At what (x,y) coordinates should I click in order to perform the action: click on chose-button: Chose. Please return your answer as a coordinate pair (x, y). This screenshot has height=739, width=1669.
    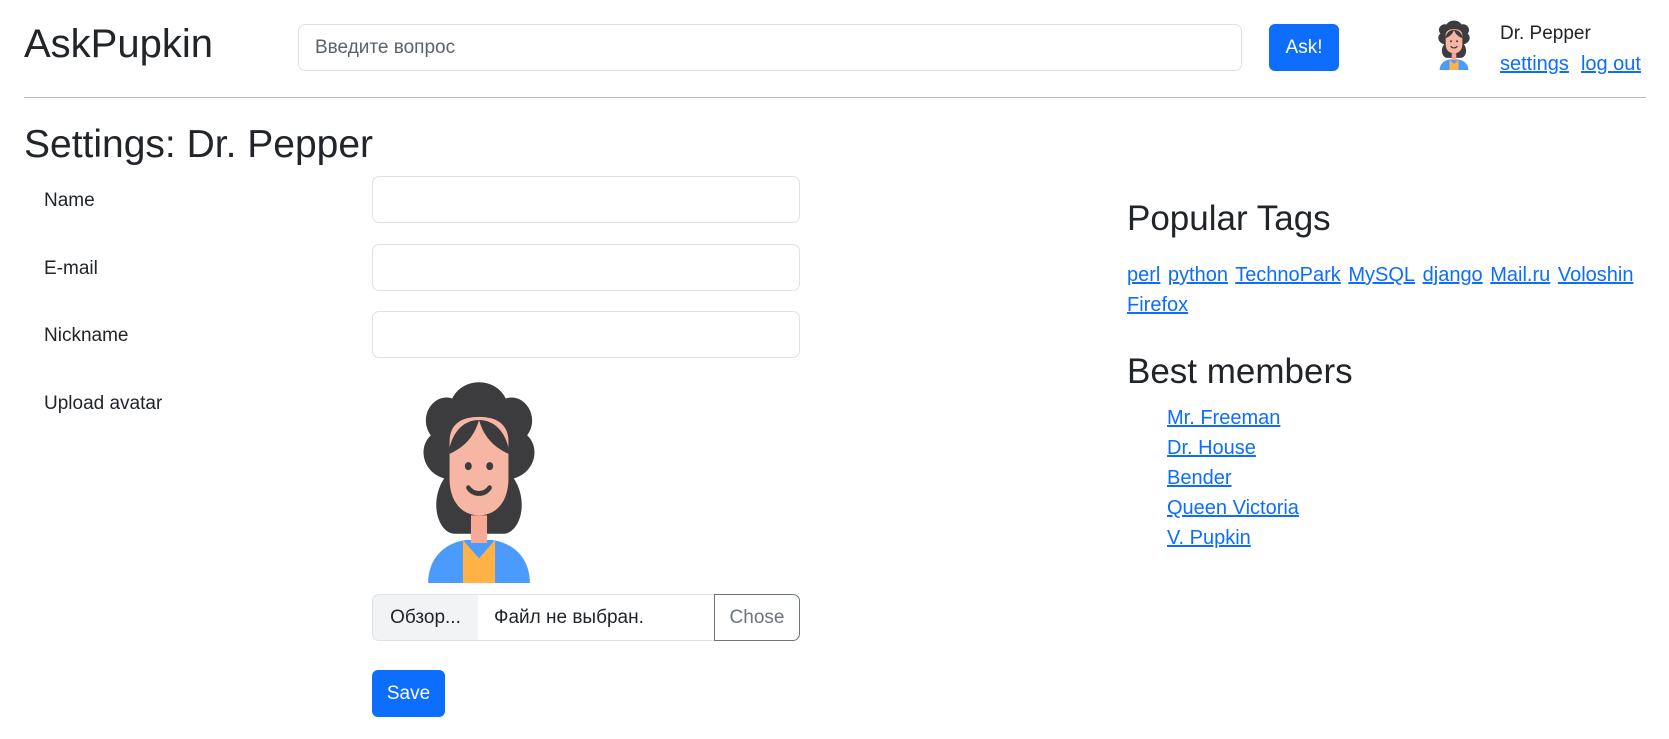
    Looking at the image, I should click on (757, 617).